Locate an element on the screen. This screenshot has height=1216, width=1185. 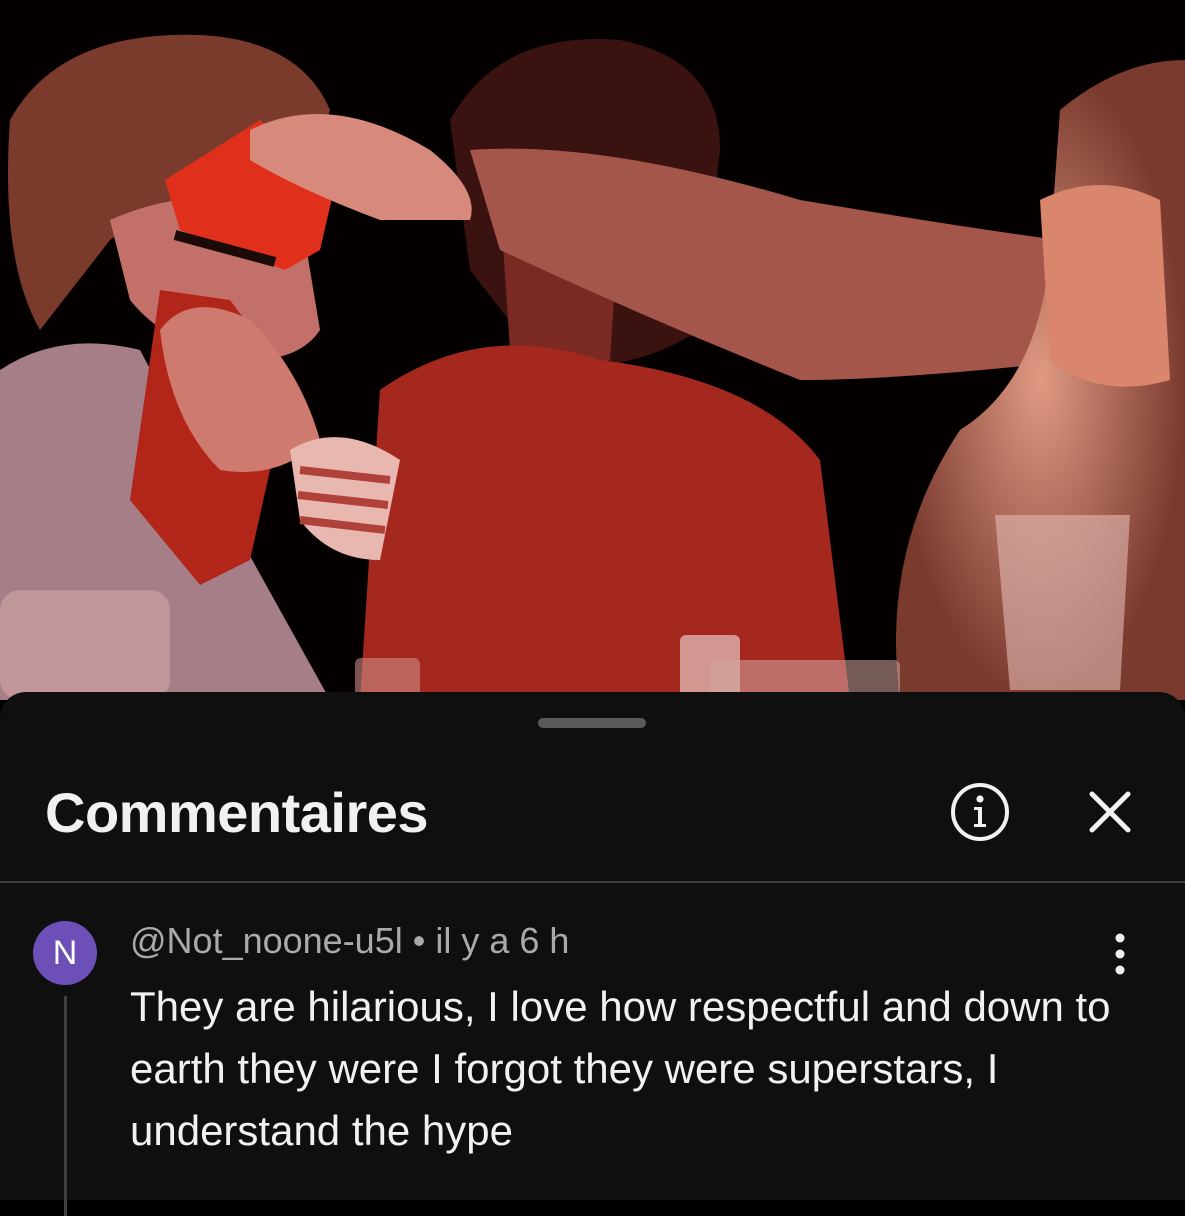
info-circle-icon is located at coordinates (980, 812).